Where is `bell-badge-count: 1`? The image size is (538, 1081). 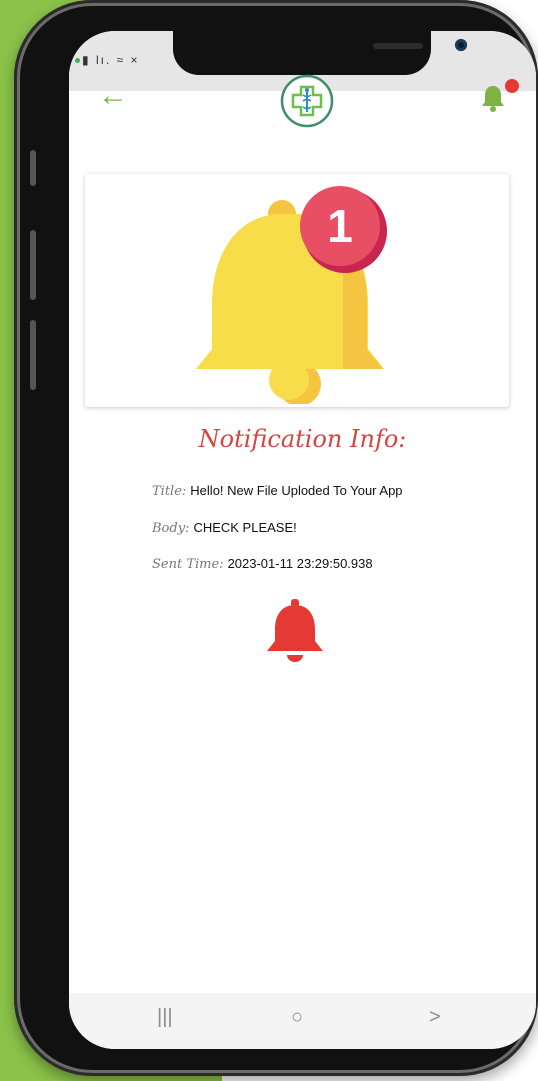 bell-badge-count: 1 is located at coordinates (340, 226).